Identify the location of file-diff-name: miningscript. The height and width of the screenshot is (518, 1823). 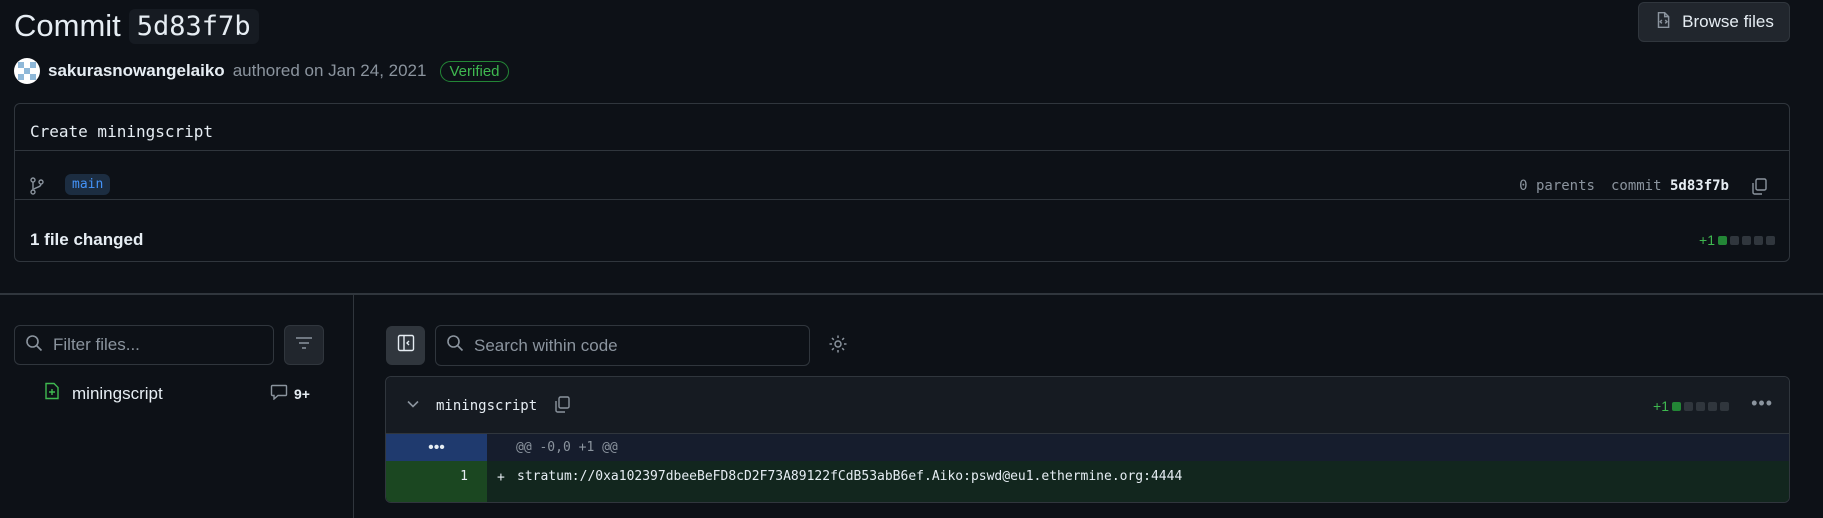
(486, 406).